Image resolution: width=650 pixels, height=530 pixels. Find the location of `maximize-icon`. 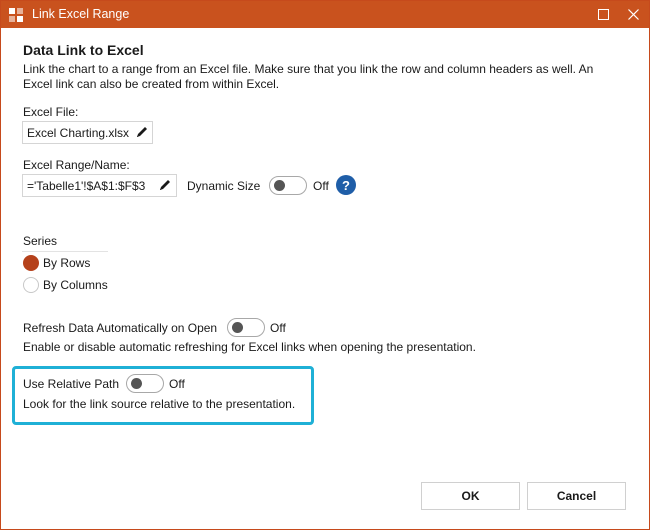

maximize-icon is located at coordinates (603, 14).